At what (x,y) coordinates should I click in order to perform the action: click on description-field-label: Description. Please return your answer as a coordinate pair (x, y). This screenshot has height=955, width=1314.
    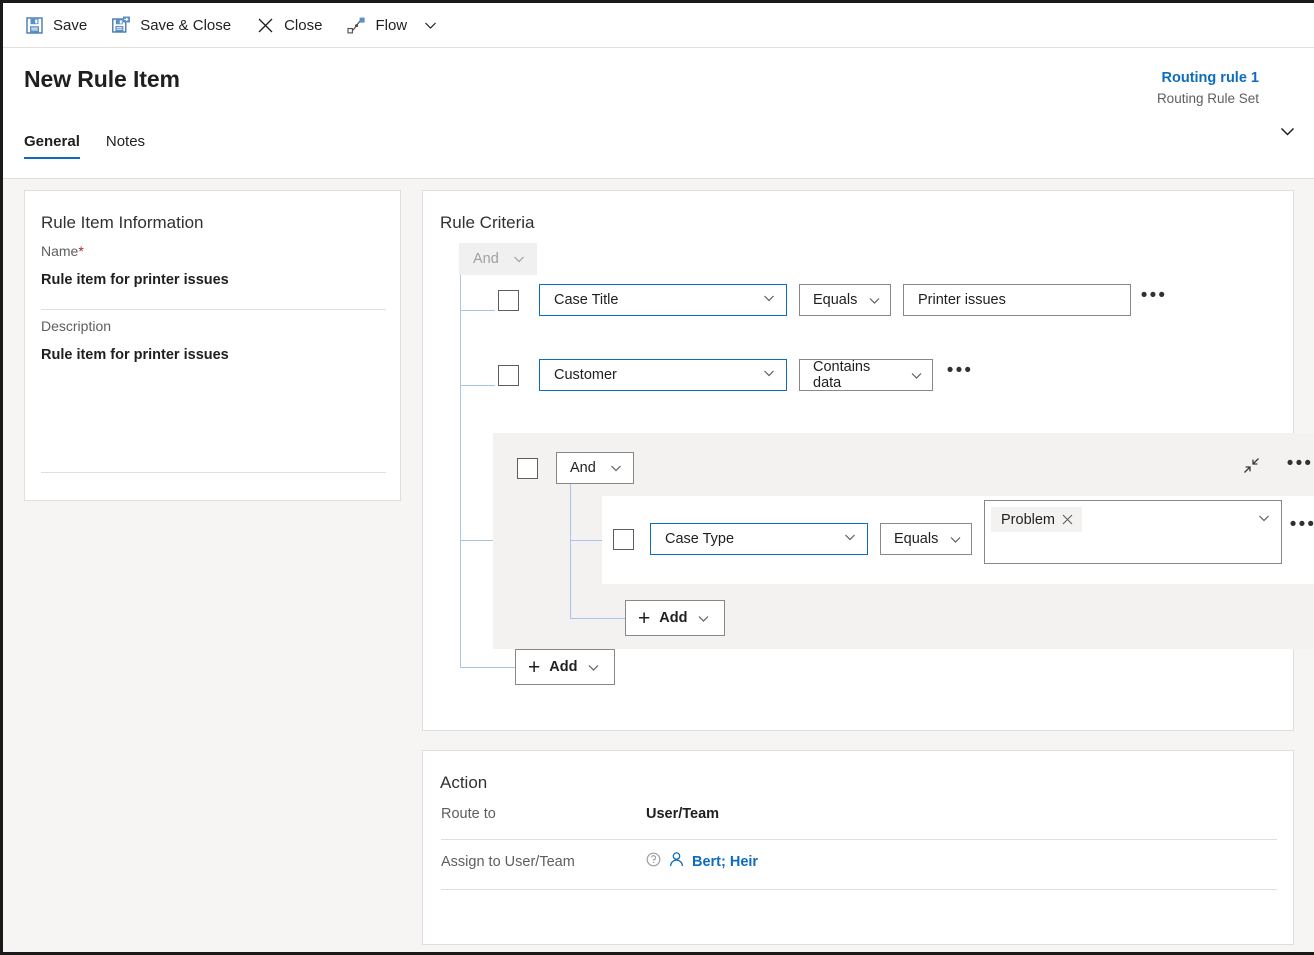
    Looking at the image, I should click on (76, 326).